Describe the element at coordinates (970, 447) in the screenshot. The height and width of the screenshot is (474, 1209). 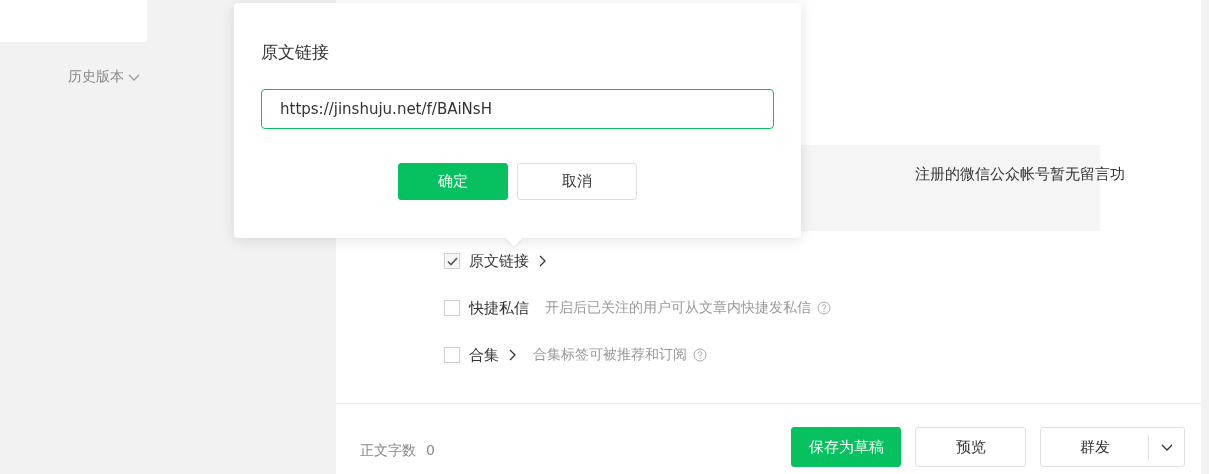
I see `preview-button: 预览` at that location.